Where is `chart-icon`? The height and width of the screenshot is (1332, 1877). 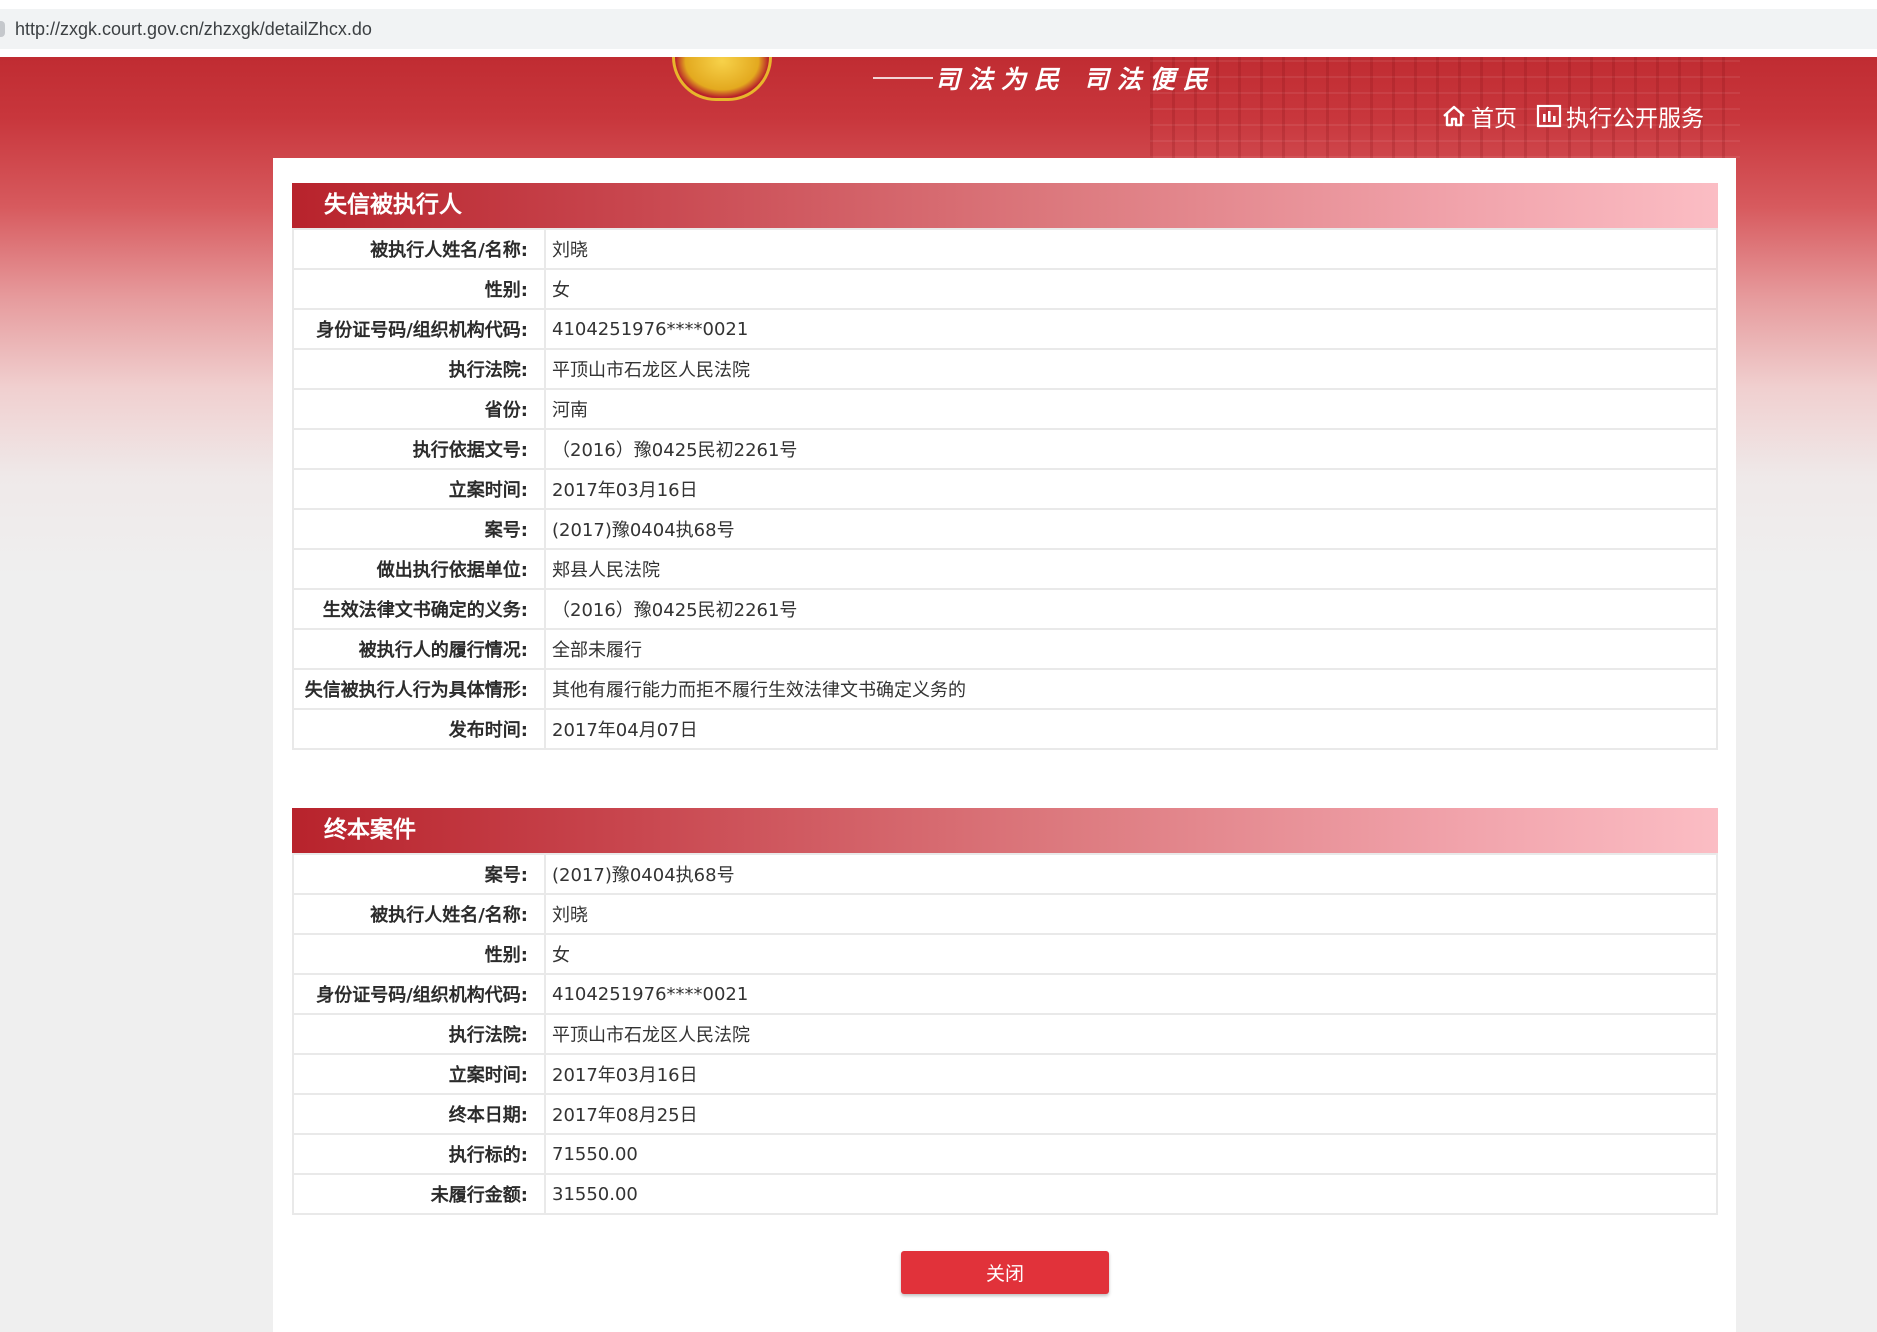 chart-icon is located at coordinates (1549, 116).